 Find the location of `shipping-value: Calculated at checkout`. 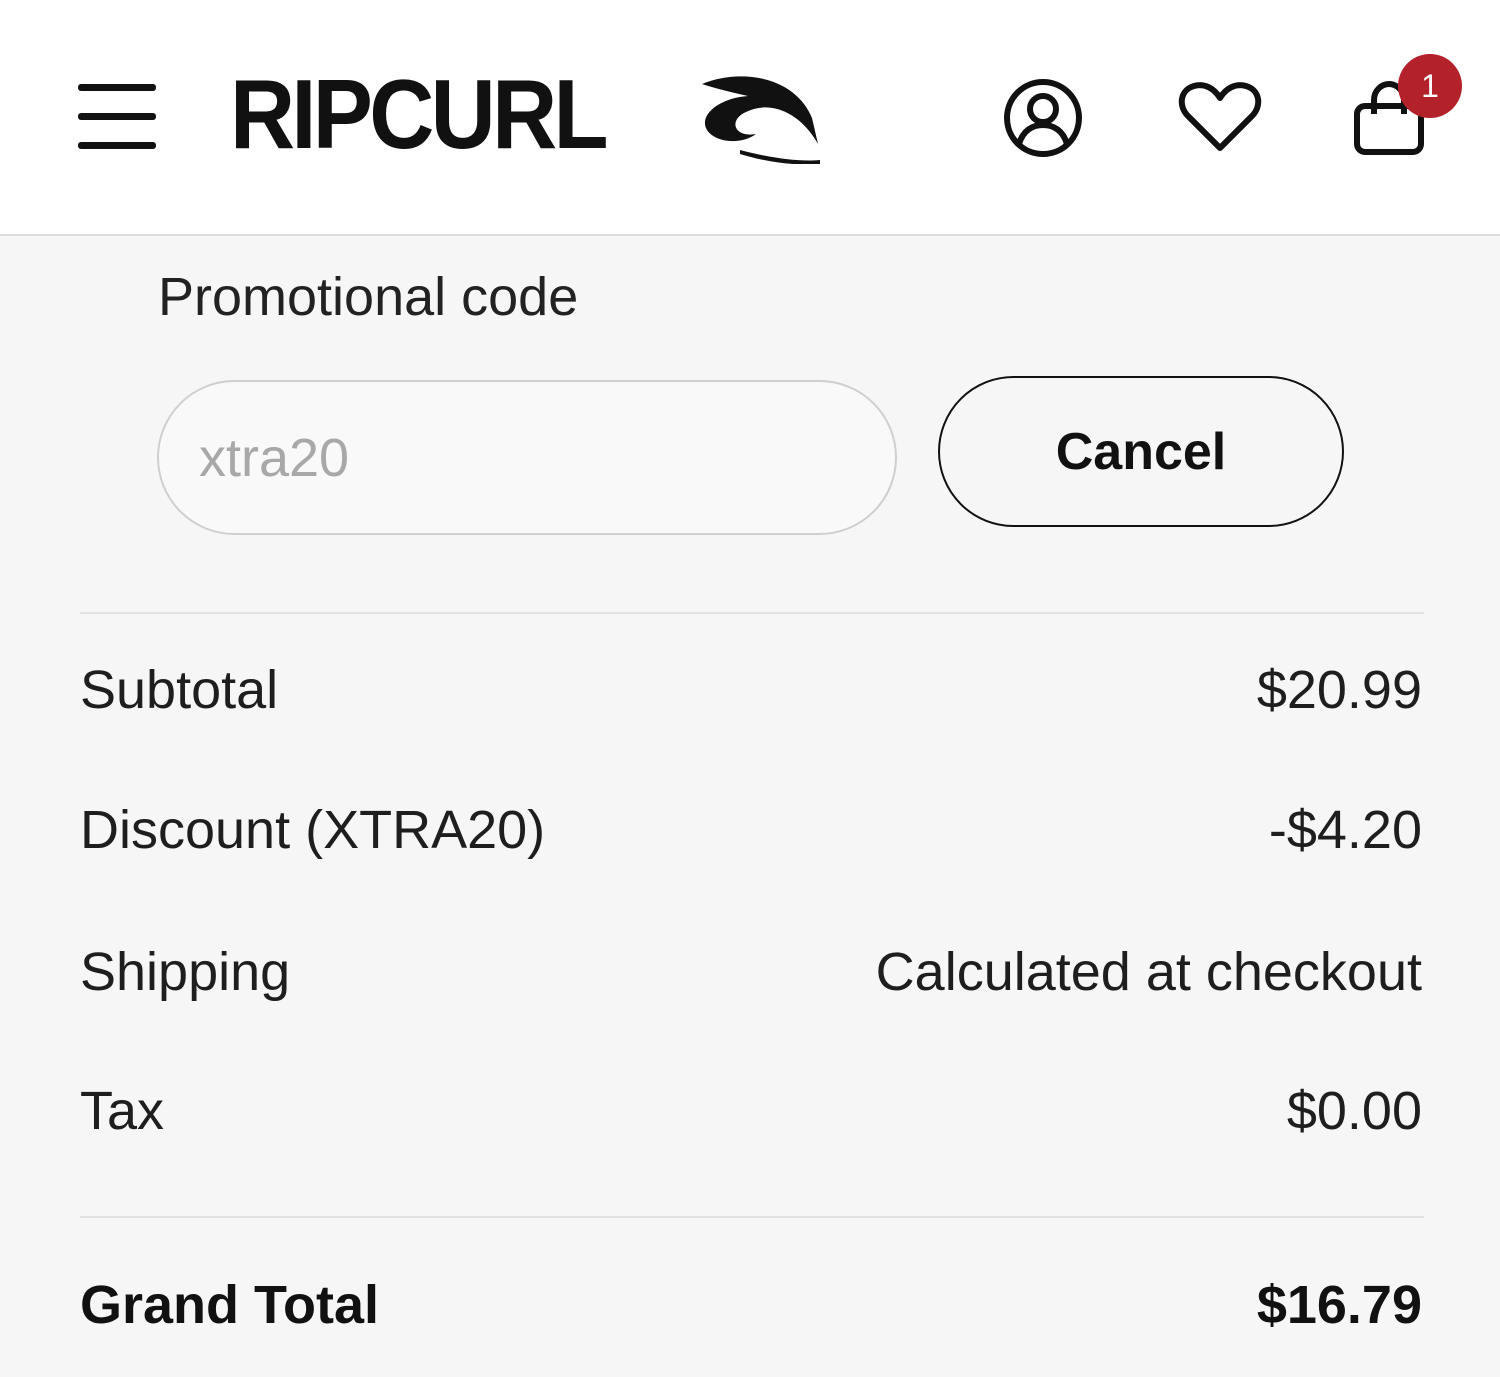

shipping-value: Calculated at checkout is located at coordinates (1148, 972).